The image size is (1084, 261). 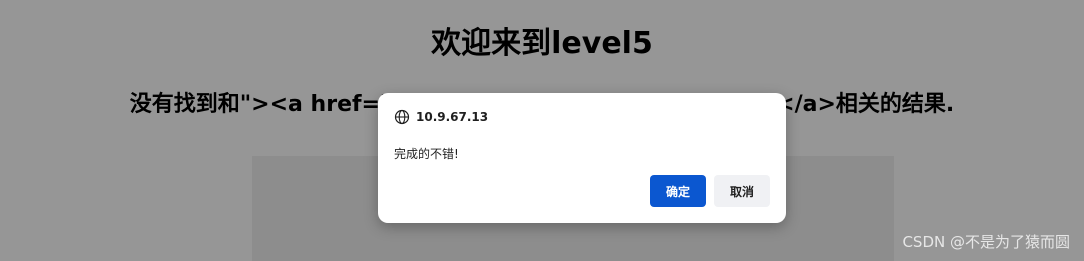 I want to click on watermark: CSDN @不是为了猿而圆, so click(x=986, y=242).